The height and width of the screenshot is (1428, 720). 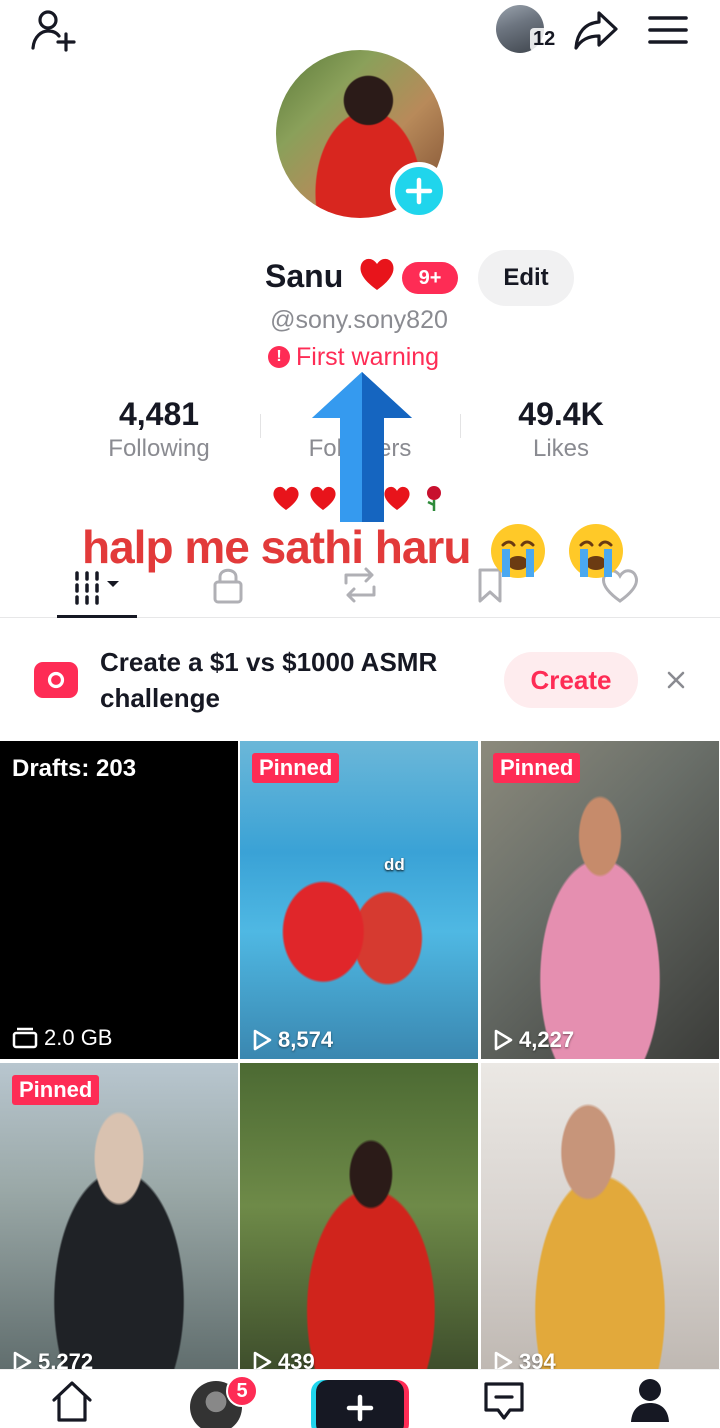 What do you see at coordinates (526, 278) in the screenshot?
I see `edit-profile-button: Edit` at bounding box center [526, 278].